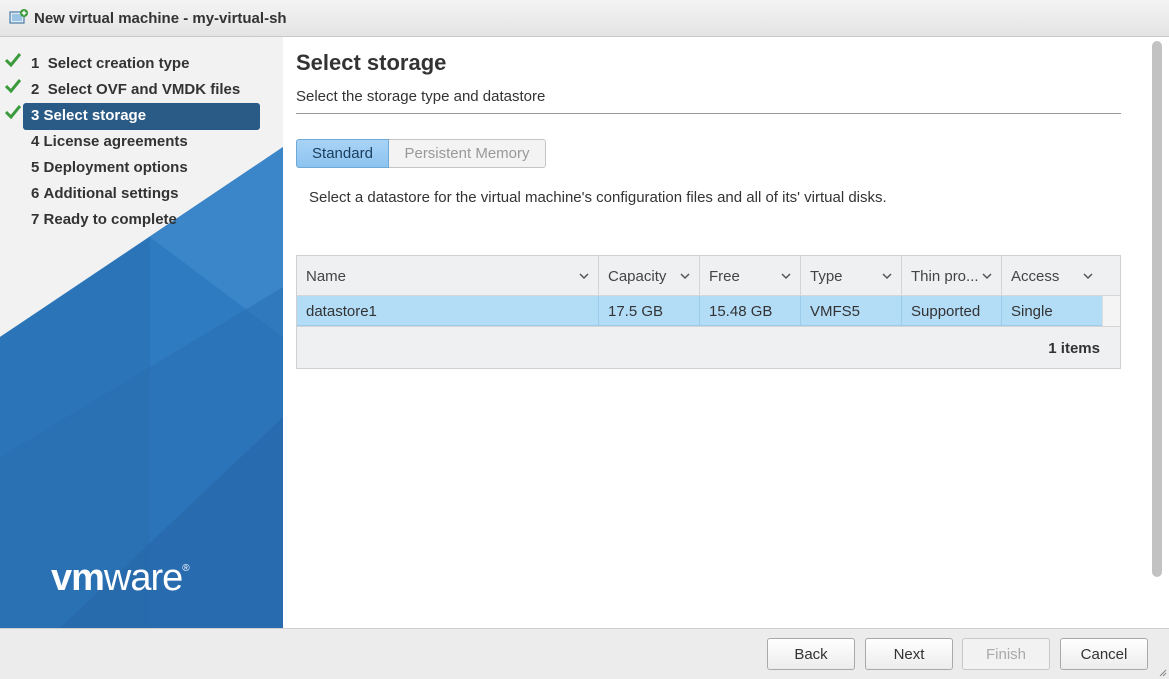 This screenshot has width=1169, height=679. Describe the element at coordinates (1074, 348) in the screenshot. I see `item-count: 1 items` at that location.